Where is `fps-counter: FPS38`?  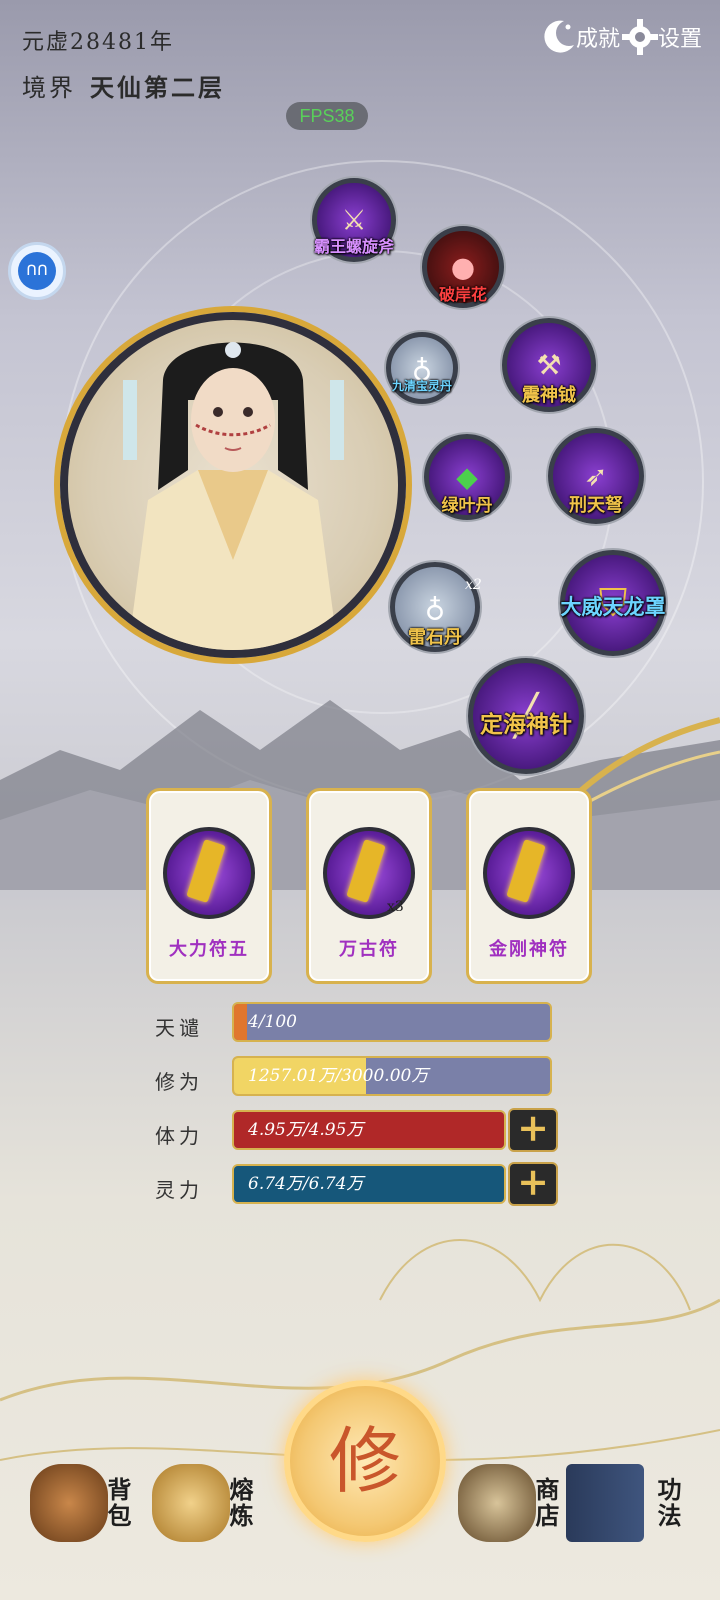 fps-counter: FPS38 is located at coordinates (327, 116).